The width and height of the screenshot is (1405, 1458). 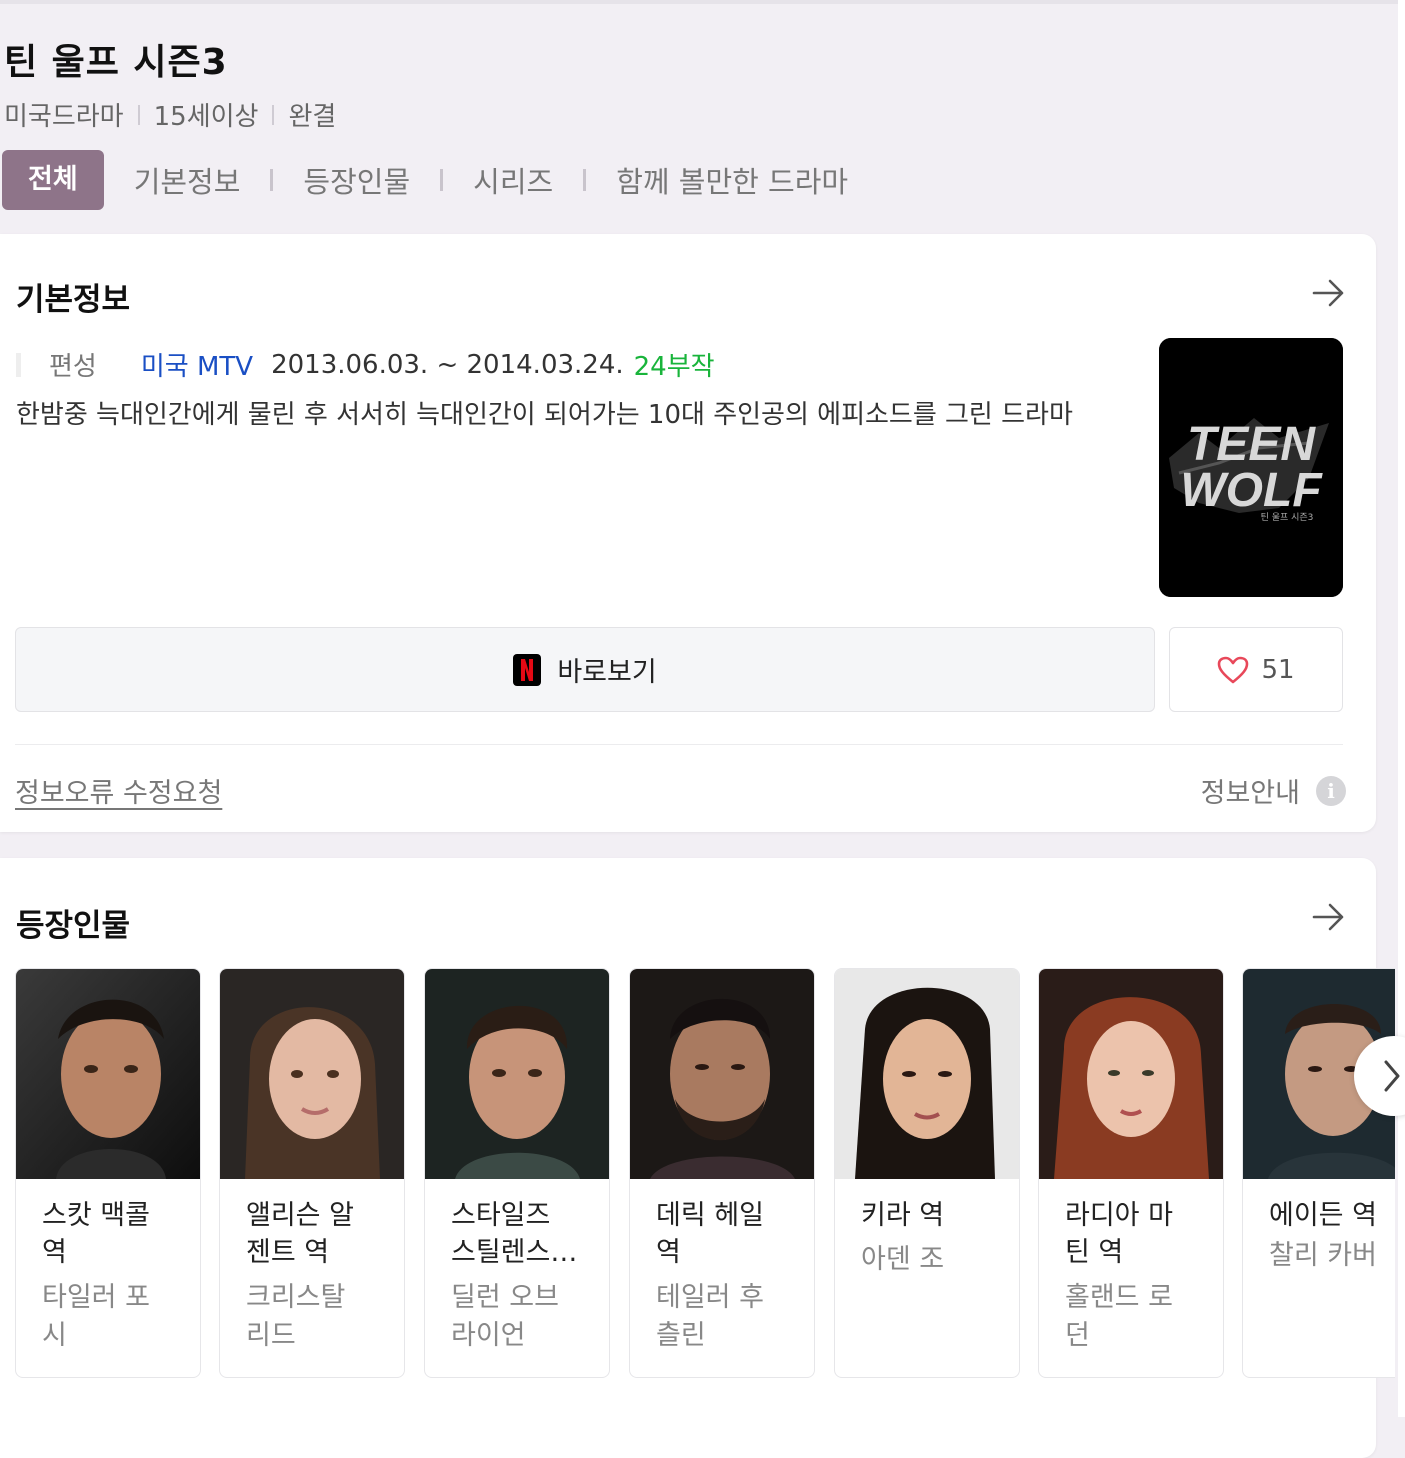 I want to click on broadcast-info: 편성 미국 MTV 2013.06.03. ~ 2014.03.24. 24부작, so click(x=365, y=364).